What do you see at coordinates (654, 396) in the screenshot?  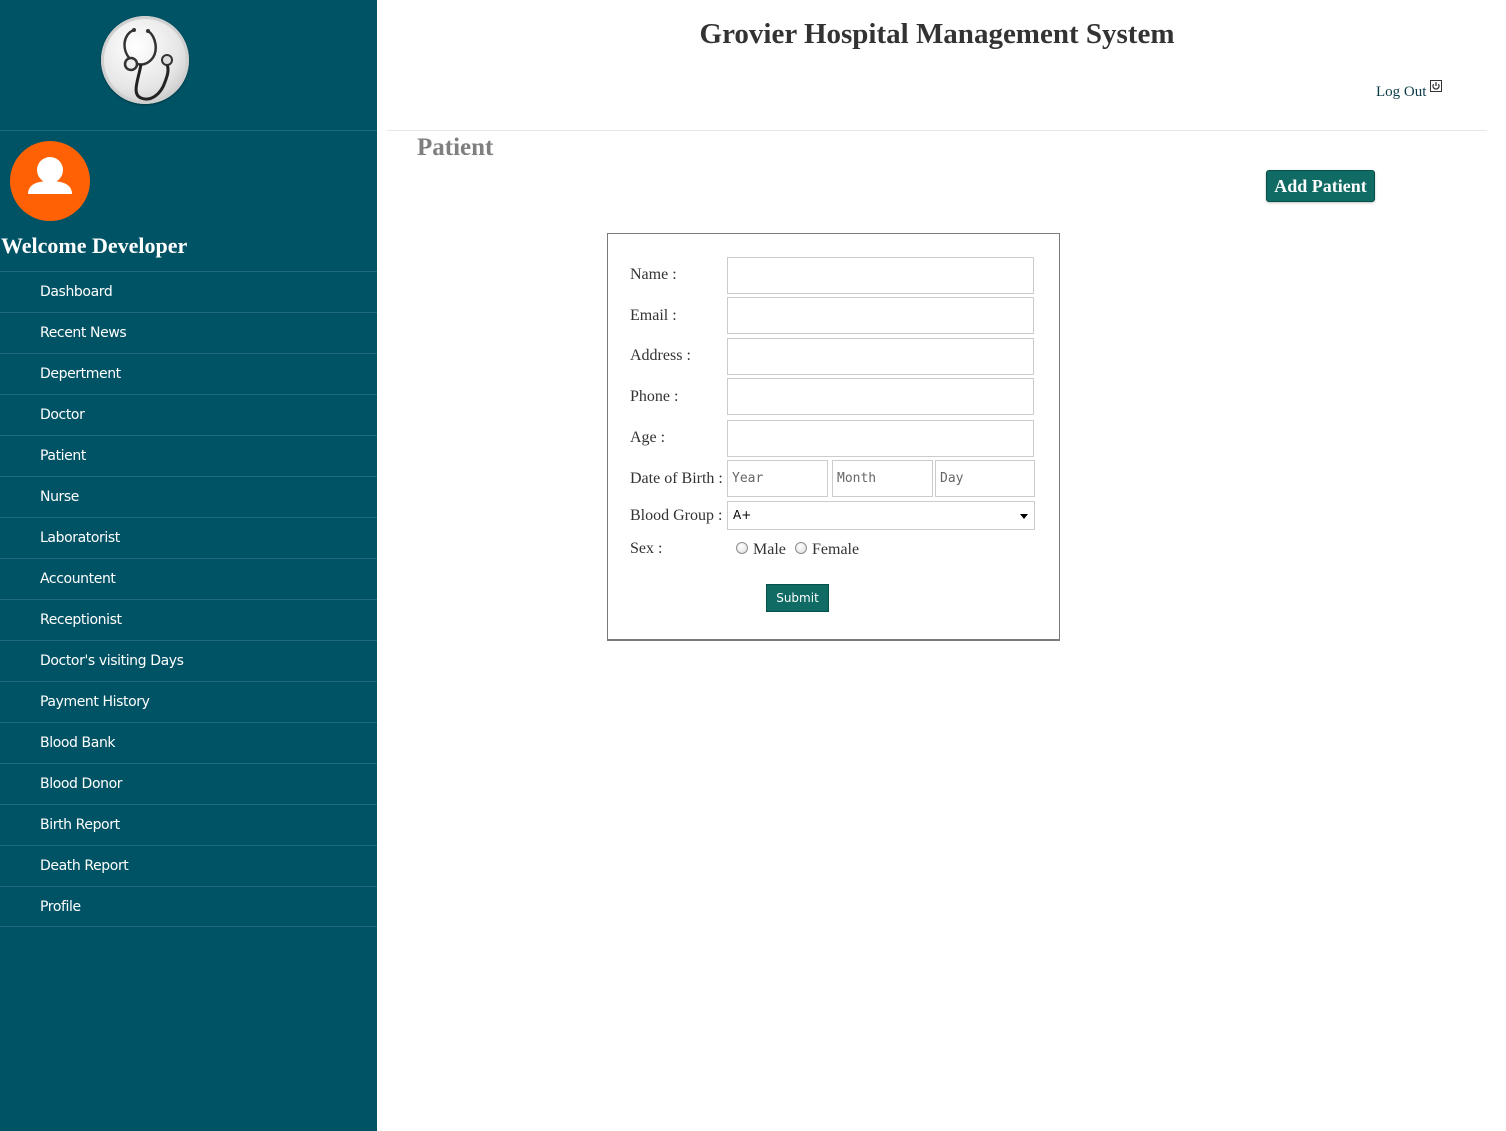 I see `phone-label: Phone :` at bounding box center [654, 396].